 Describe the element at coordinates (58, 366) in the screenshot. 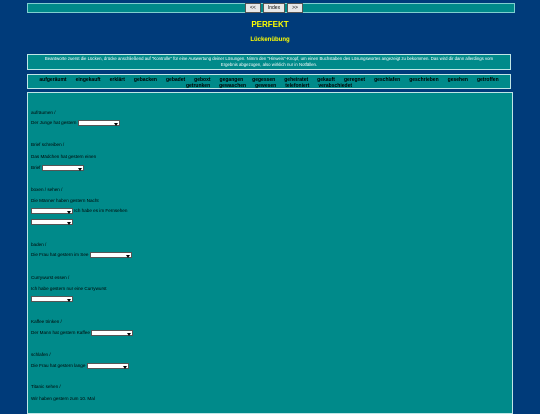

I see `sentence-text: Die Frau hat gestern lange` at that location.